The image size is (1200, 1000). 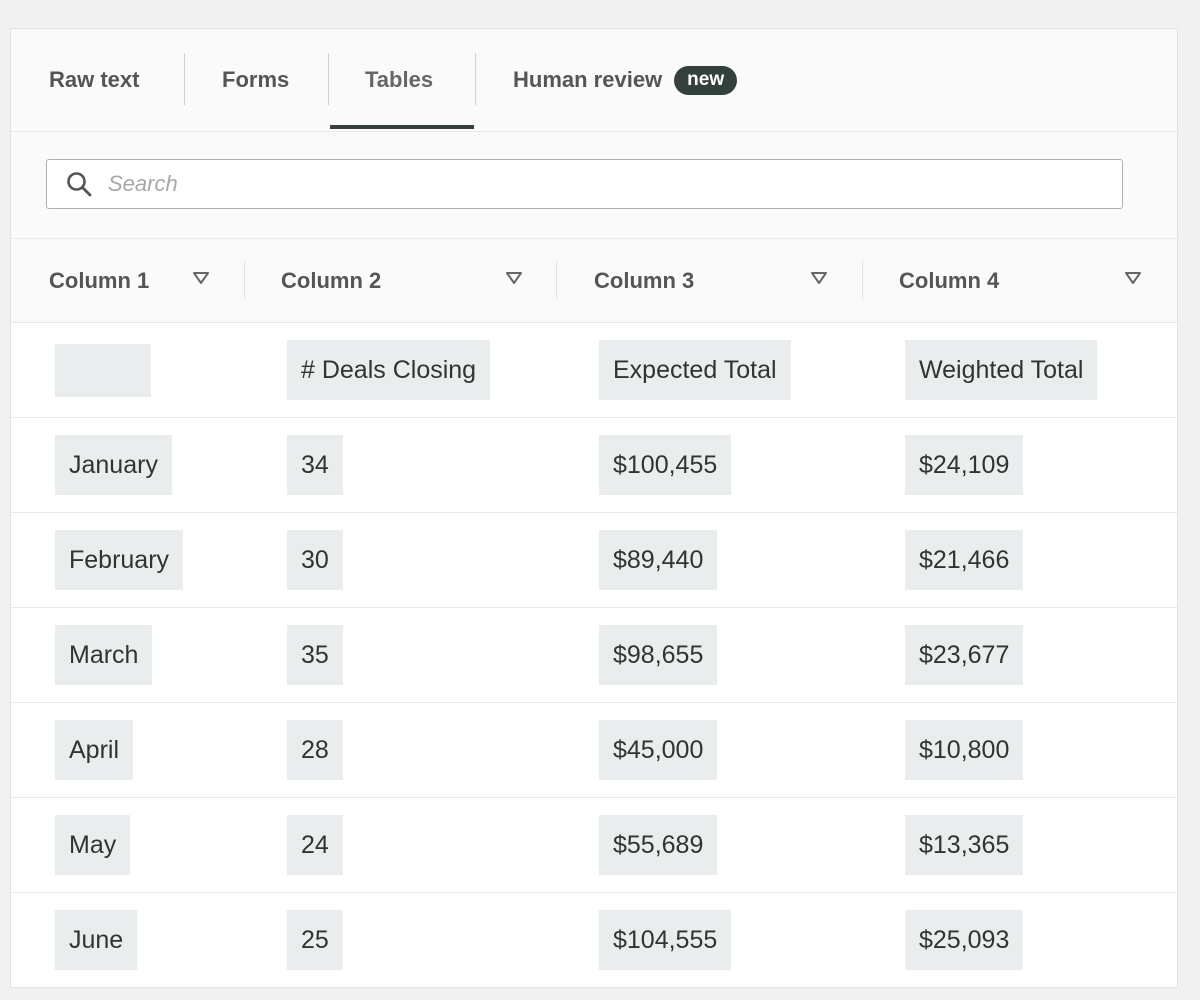 I want to click on cell-chip: $55,689, so click(x=658, y=845).